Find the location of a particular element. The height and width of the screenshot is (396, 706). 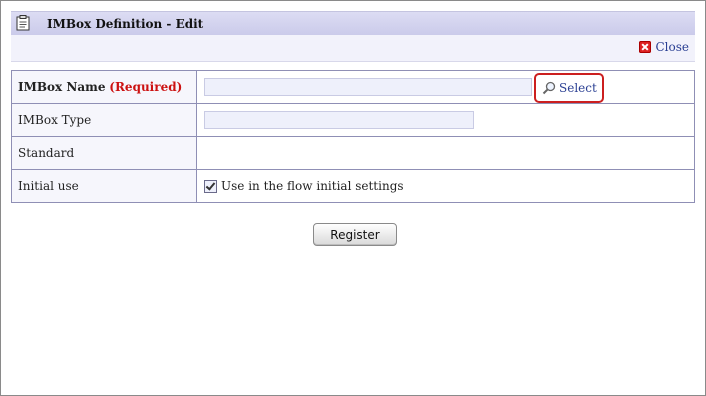

standard-value is located at coordinates (445, 153).